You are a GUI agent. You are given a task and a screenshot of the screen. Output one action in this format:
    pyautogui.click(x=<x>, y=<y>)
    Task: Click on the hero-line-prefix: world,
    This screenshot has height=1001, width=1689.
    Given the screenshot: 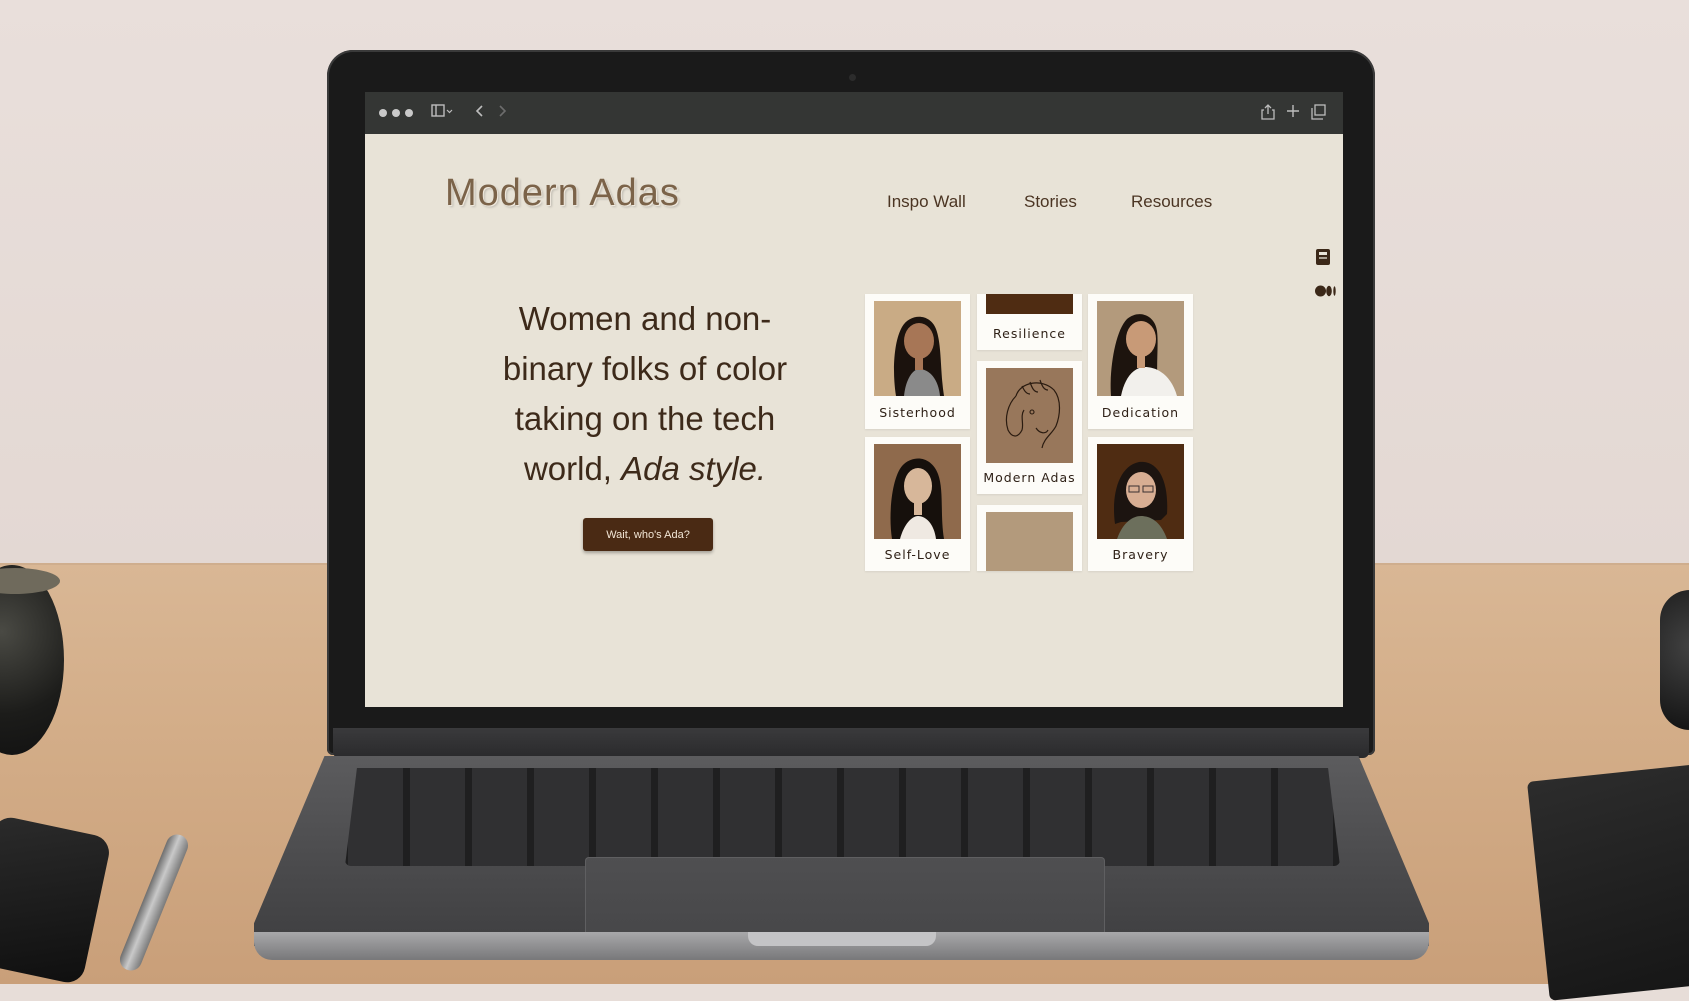 What is the action you would take?
    pyautogui.click(x=572, y=468)
    